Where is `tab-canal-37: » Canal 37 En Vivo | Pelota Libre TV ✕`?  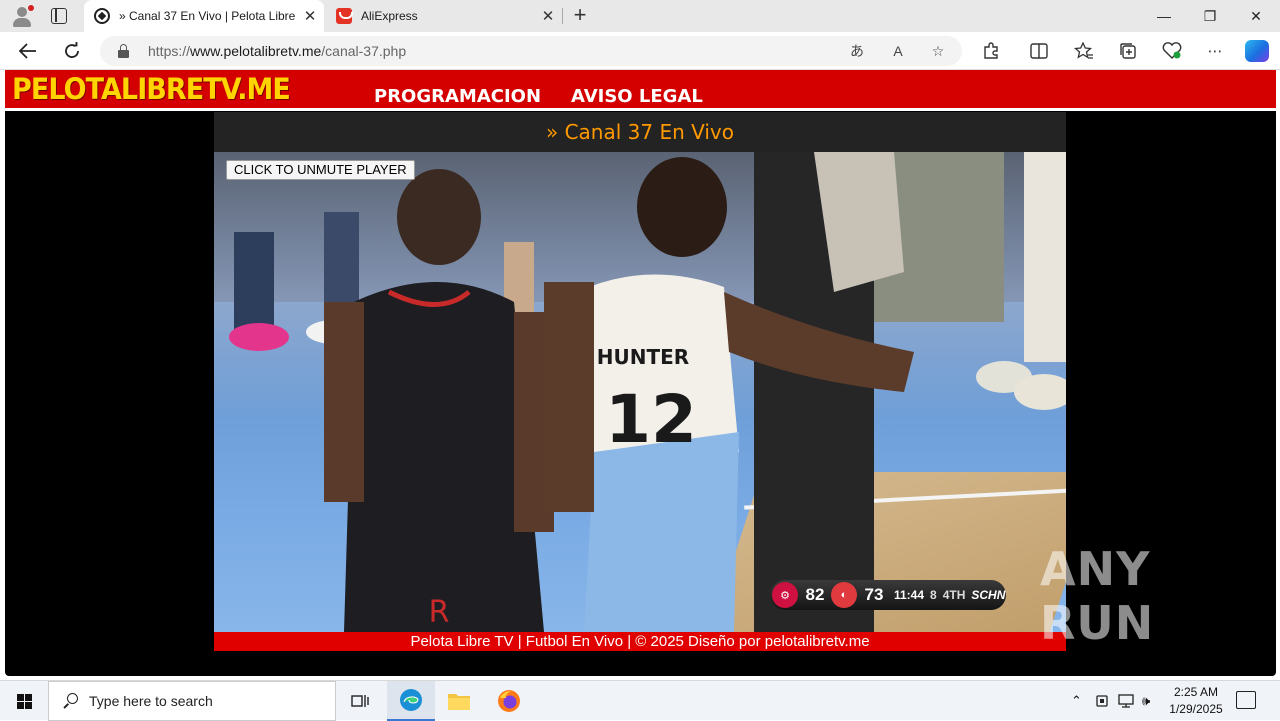 tab-canal-37: » Canal 37 En Vivo | Pelota Libre TV ✕ is located at coordinates (204, 16).